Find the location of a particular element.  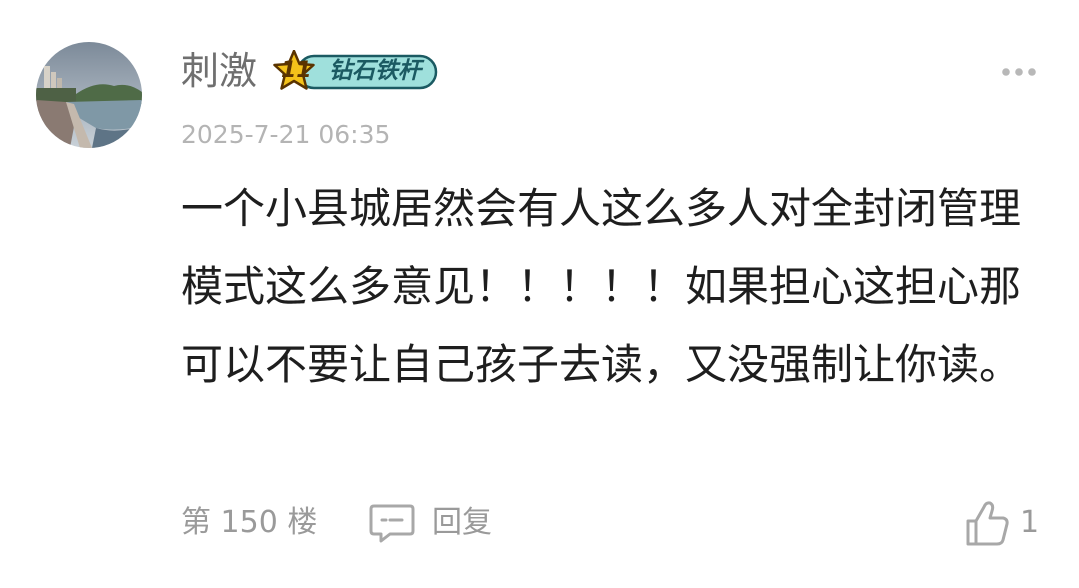

badge-level: 11 is located at coordinates (296, 70).